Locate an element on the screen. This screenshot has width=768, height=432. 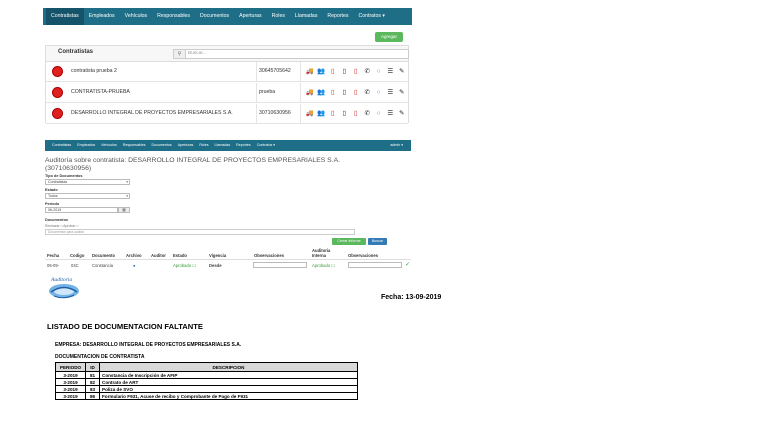
user-menu: admin ▾ is located at coordinates (396, 145).